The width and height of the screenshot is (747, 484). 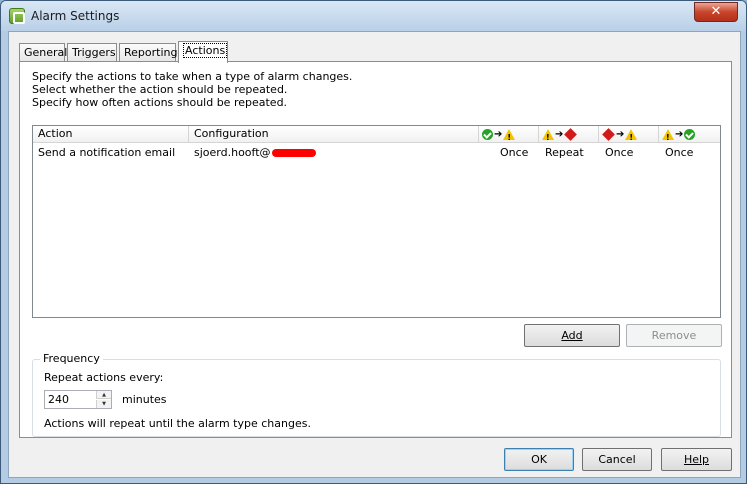 What do you see at coordinates (539, 459) in the screenshot?
I see `ok-button: OK` at bounding box center [539, 459].